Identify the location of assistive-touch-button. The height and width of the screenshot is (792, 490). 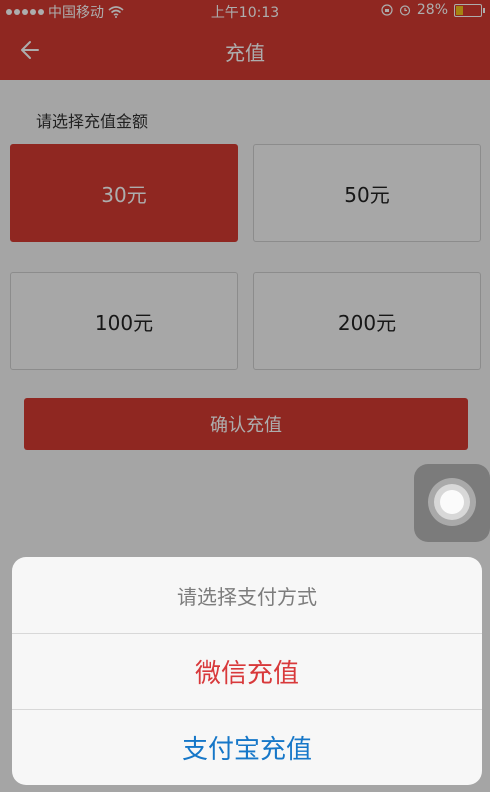
(452, 503).